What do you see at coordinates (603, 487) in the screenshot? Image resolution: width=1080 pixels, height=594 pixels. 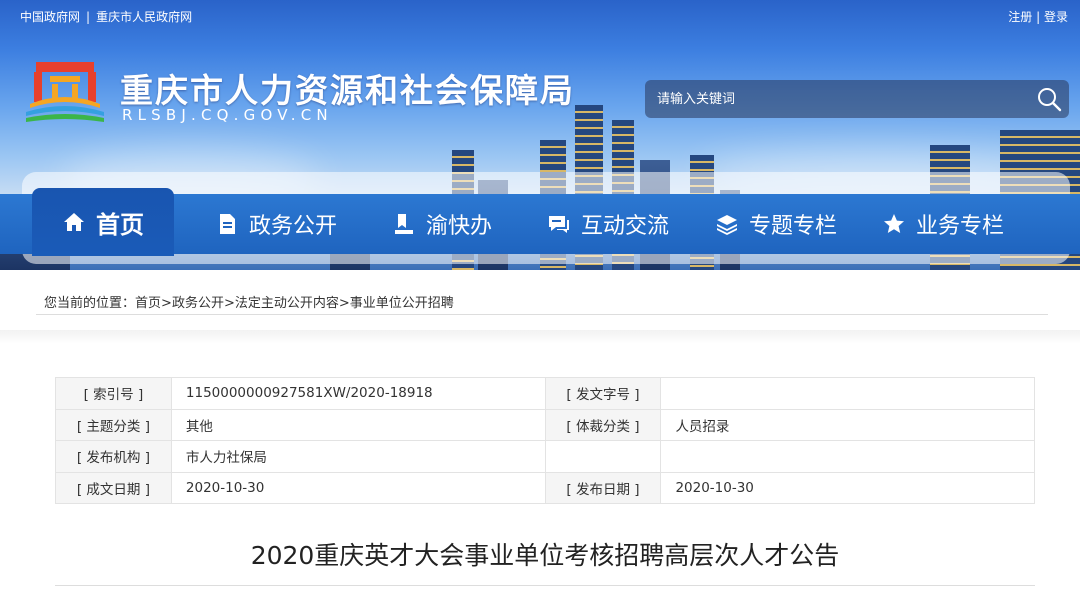 I see `meta-label: [ 发布日期 ]` at bounding box center [603, 487].